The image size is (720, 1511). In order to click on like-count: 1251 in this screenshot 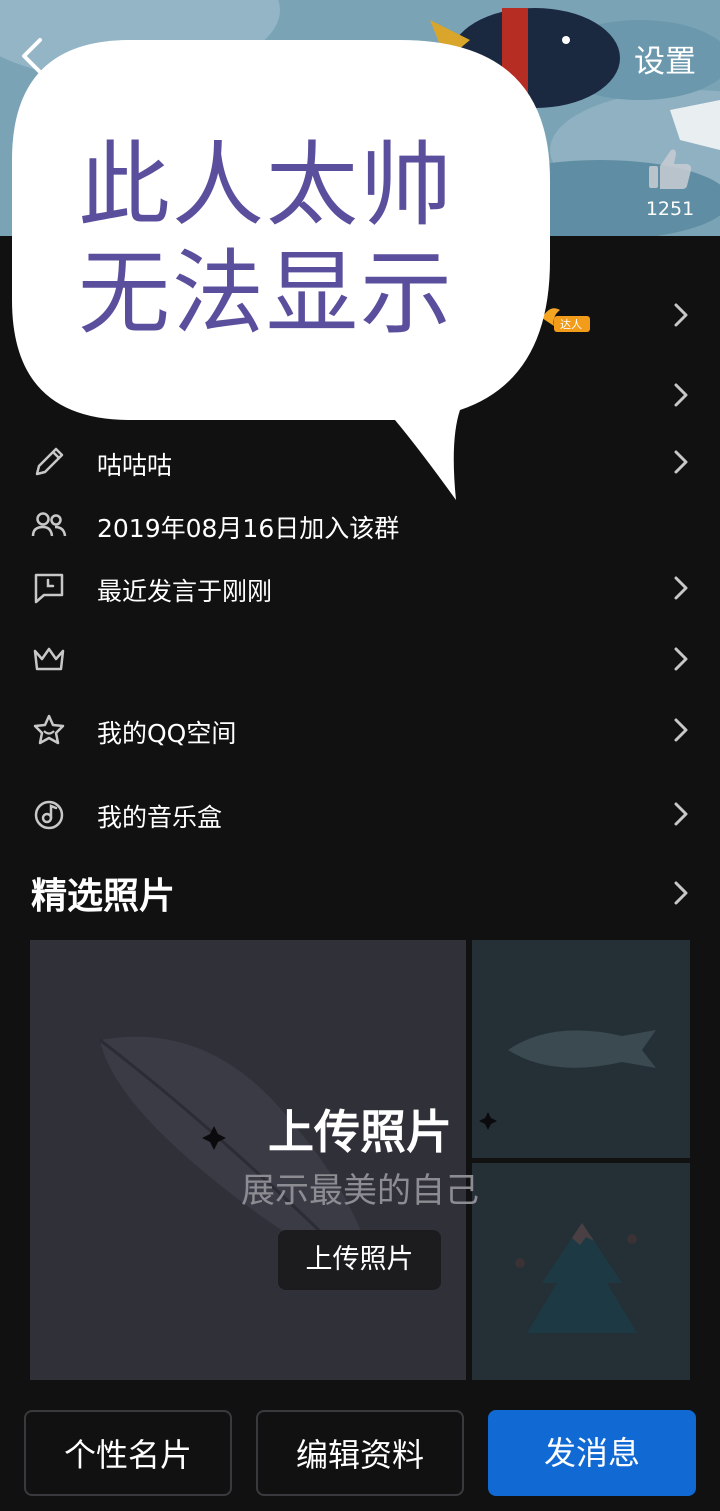, I will do `click(670, 209)`.